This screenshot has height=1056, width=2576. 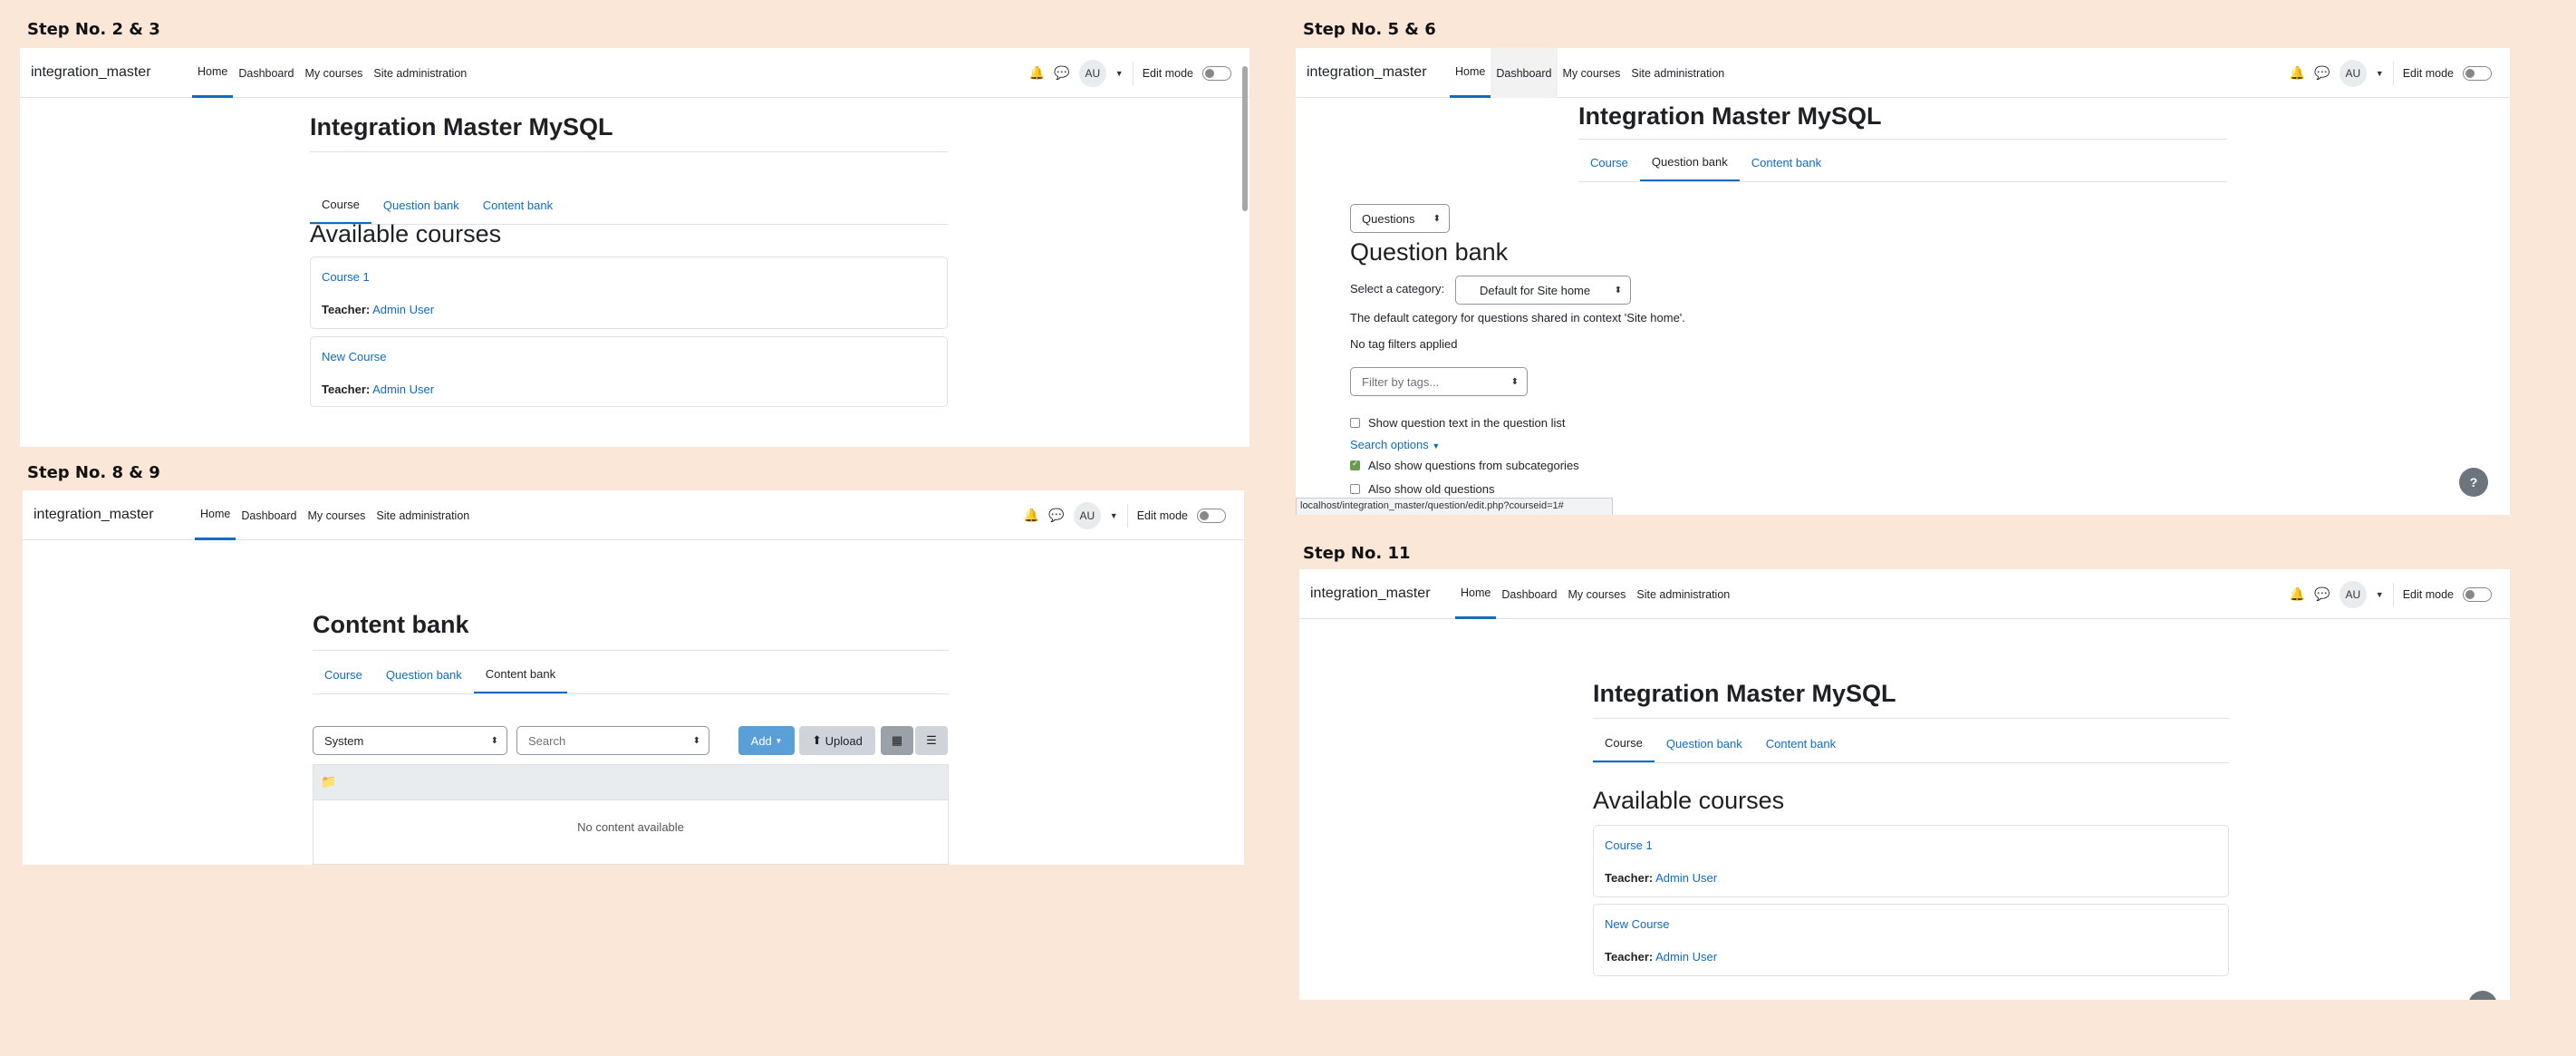 I want to click on scrollbar, so click(x=1245, y=138).